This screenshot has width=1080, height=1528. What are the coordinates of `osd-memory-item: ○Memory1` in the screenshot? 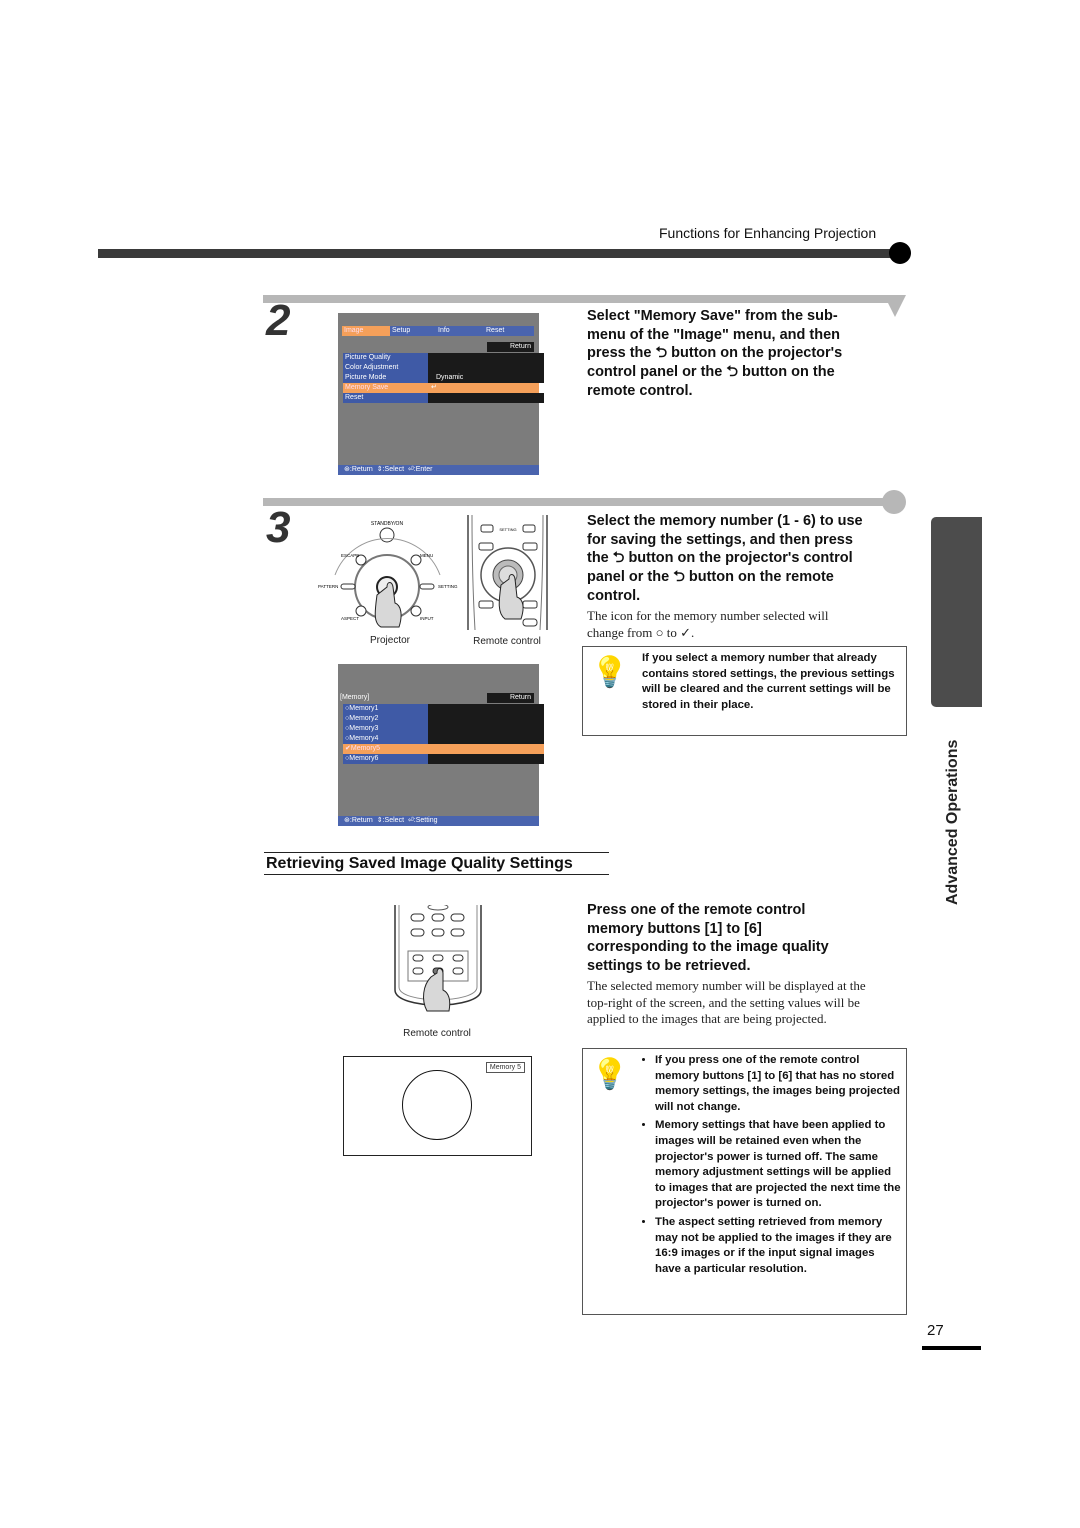 It's located at (386, 709).